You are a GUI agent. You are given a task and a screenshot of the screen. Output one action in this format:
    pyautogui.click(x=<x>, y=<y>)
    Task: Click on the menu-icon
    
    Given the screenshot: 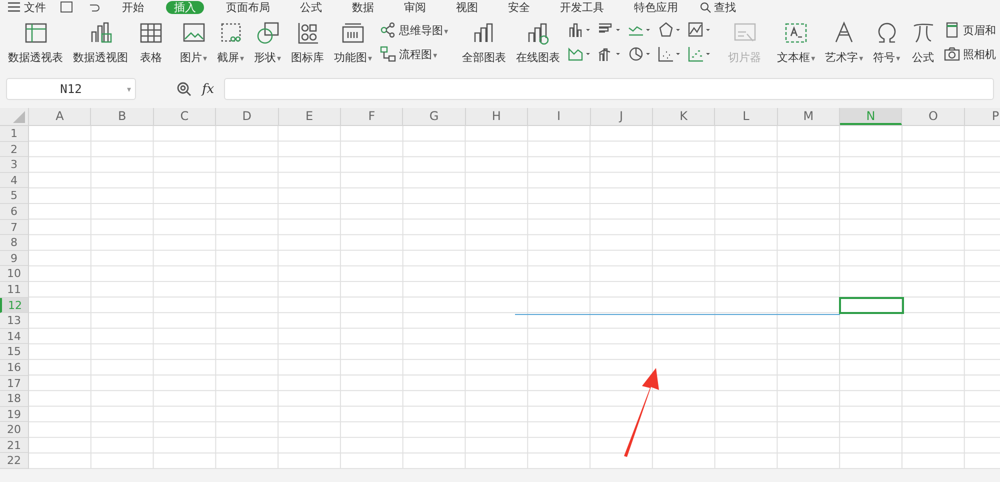 What is the action you would take?
    pyautogui.click(x=14, y=7)
    